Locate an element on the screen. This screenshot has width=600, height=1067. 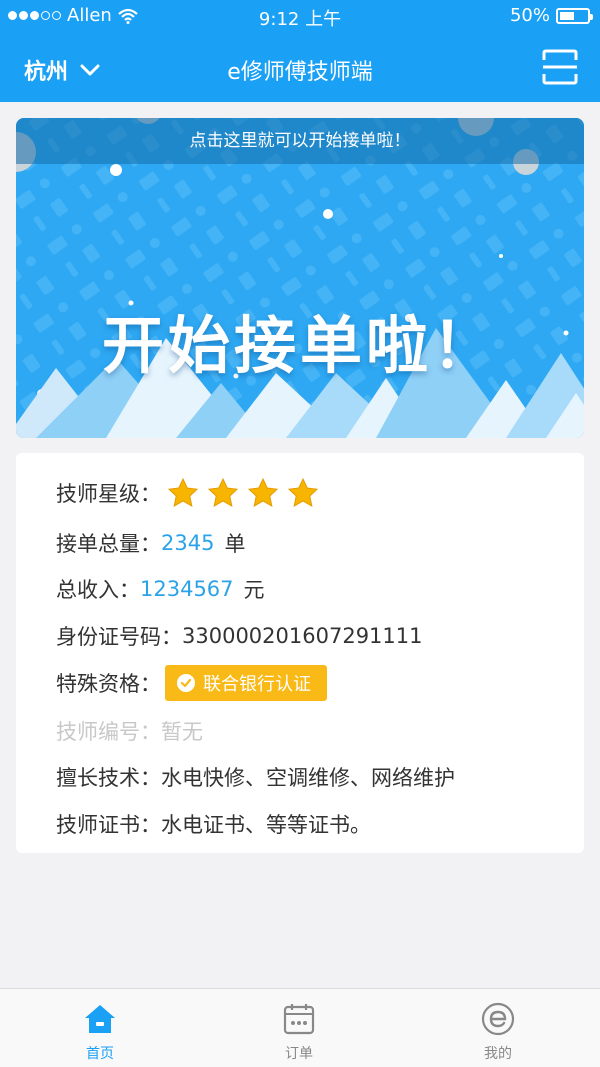
certificates-label: 技师证书： is located at coordinates (108, 825).